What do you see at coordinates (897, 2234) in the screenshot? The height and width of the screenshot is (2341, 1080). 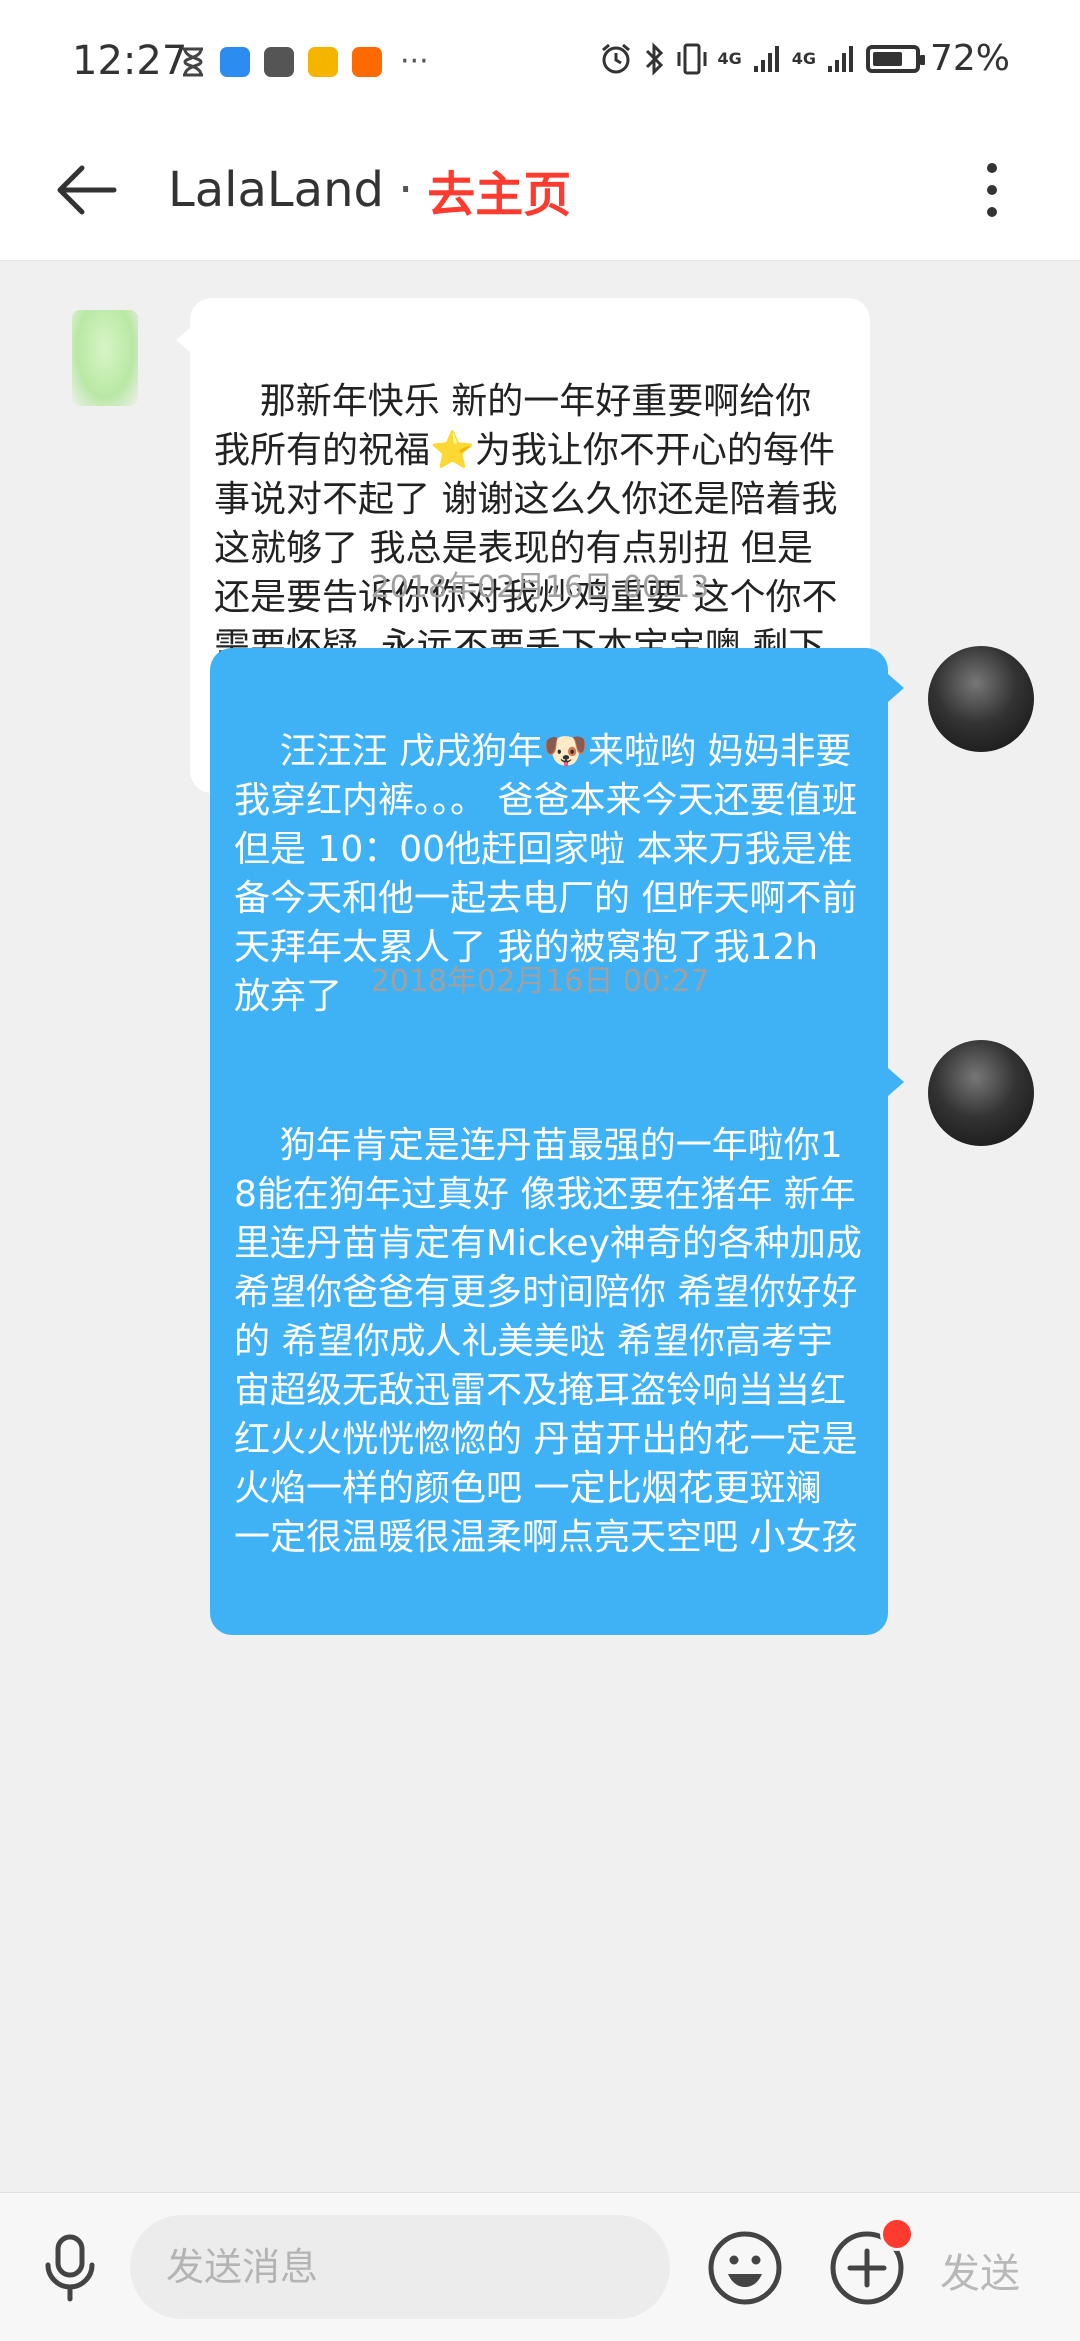 I see `notification-dot` at bounding box center [897, 2234].